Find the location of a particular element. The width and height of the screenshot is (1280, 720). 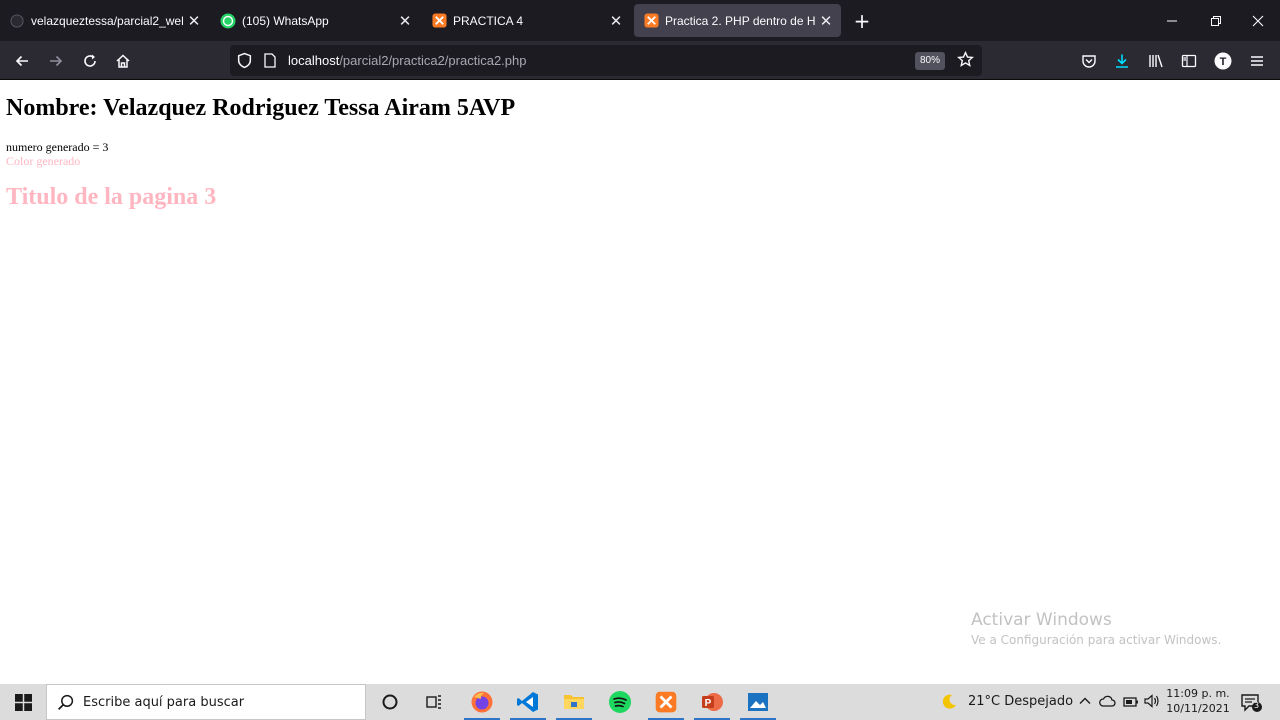

tab-practica-4: PRACTICA 4 ✕ is located at coordinates (526, 20).